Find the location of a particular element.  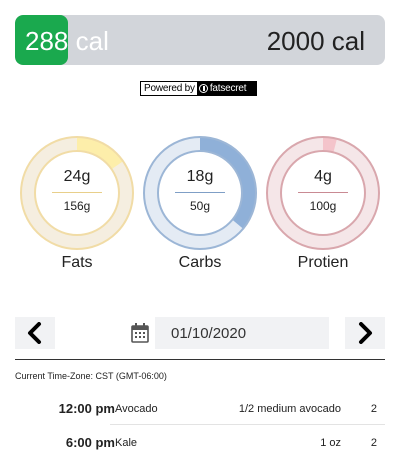

log-serving: 1 oz is located at coordinates (330, 443).